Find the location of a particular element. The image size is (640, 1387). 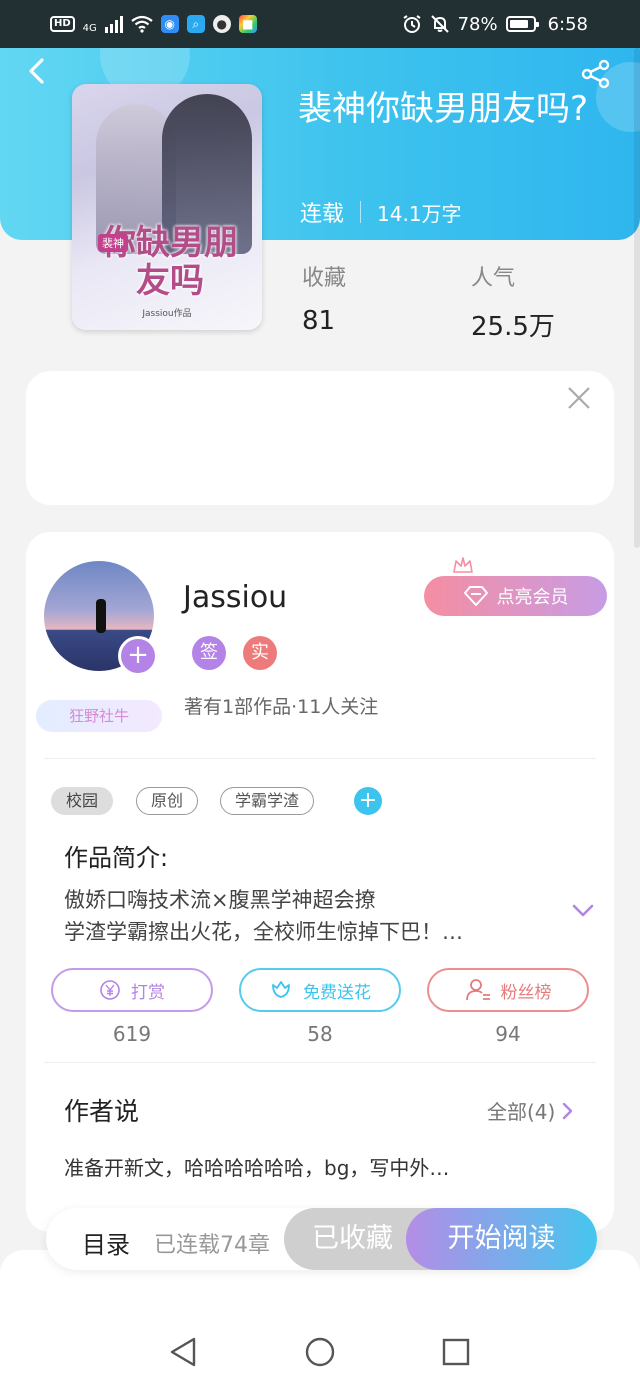

start-reading-button: 开始阅读 is located at coordinates (501, 1239).